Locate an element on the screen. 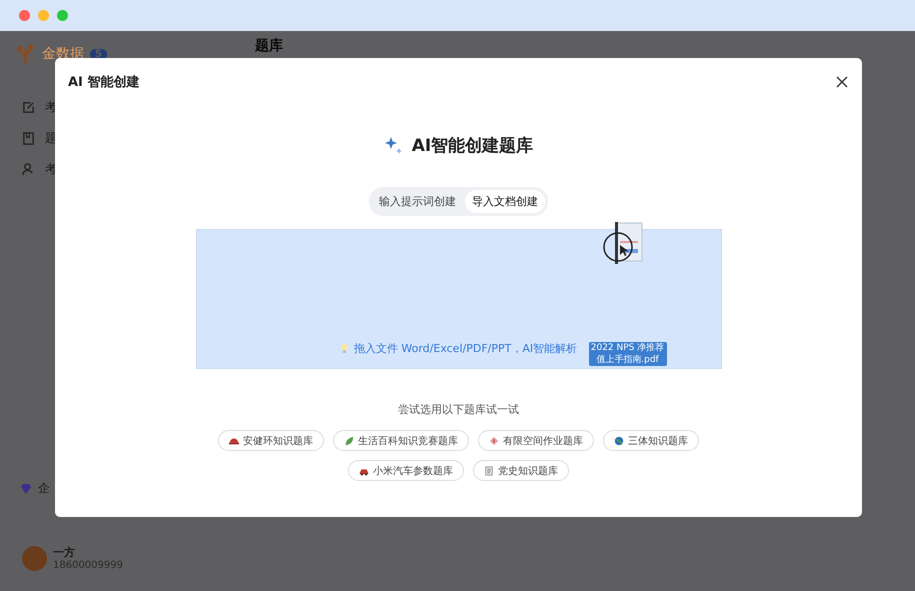  suggestion-chip: 三体知识题库 is located at coordinates (651, 440).